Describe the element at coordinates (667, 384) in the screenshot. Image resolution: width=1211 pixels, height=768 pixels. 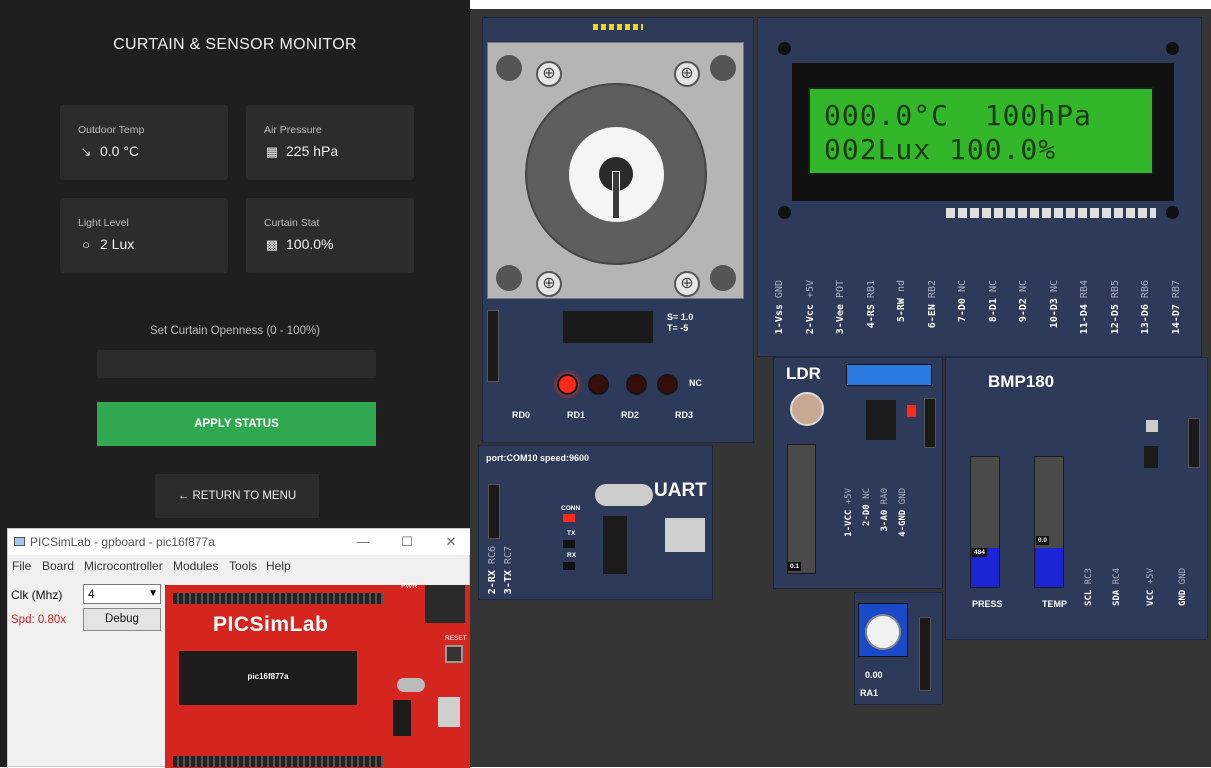
I see `led-rd3` at that location.